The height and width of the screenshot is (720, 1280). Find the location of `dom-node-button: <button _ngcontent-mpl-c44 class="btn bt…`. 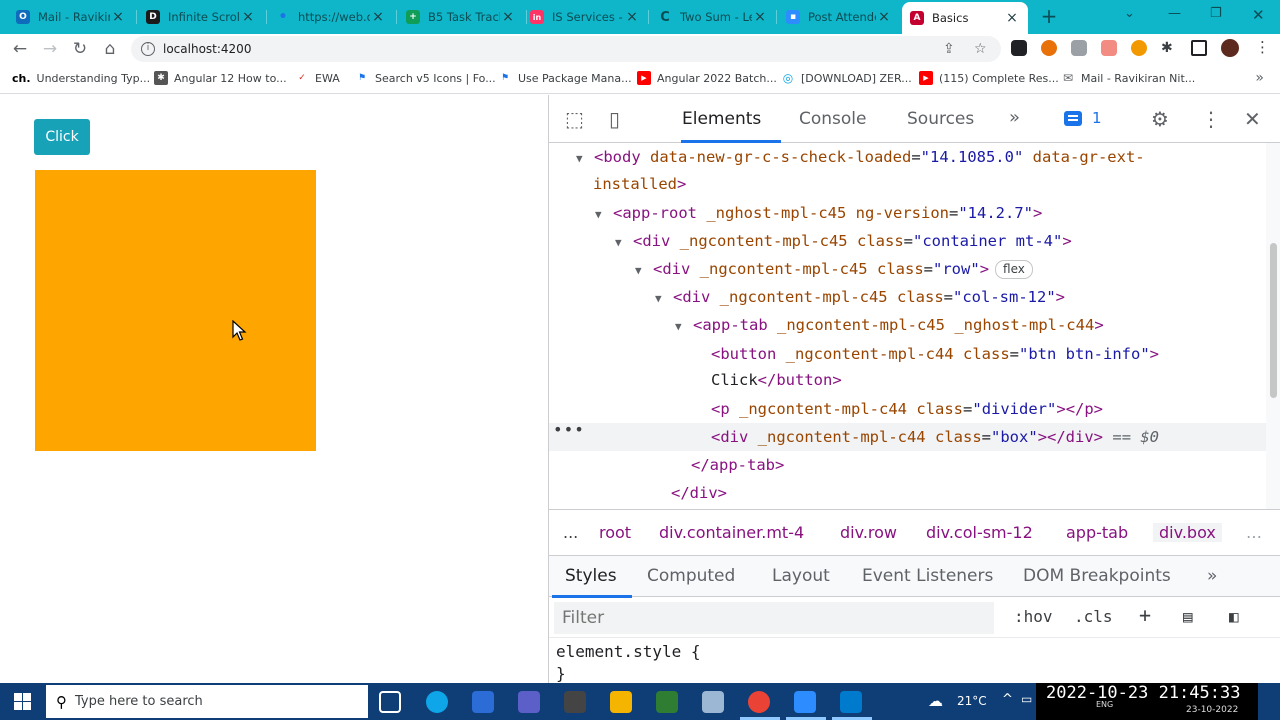

dom-node-button: <button _ngcontent-mpl-c44 class="btn bt… is located at coordinates (908, 354).